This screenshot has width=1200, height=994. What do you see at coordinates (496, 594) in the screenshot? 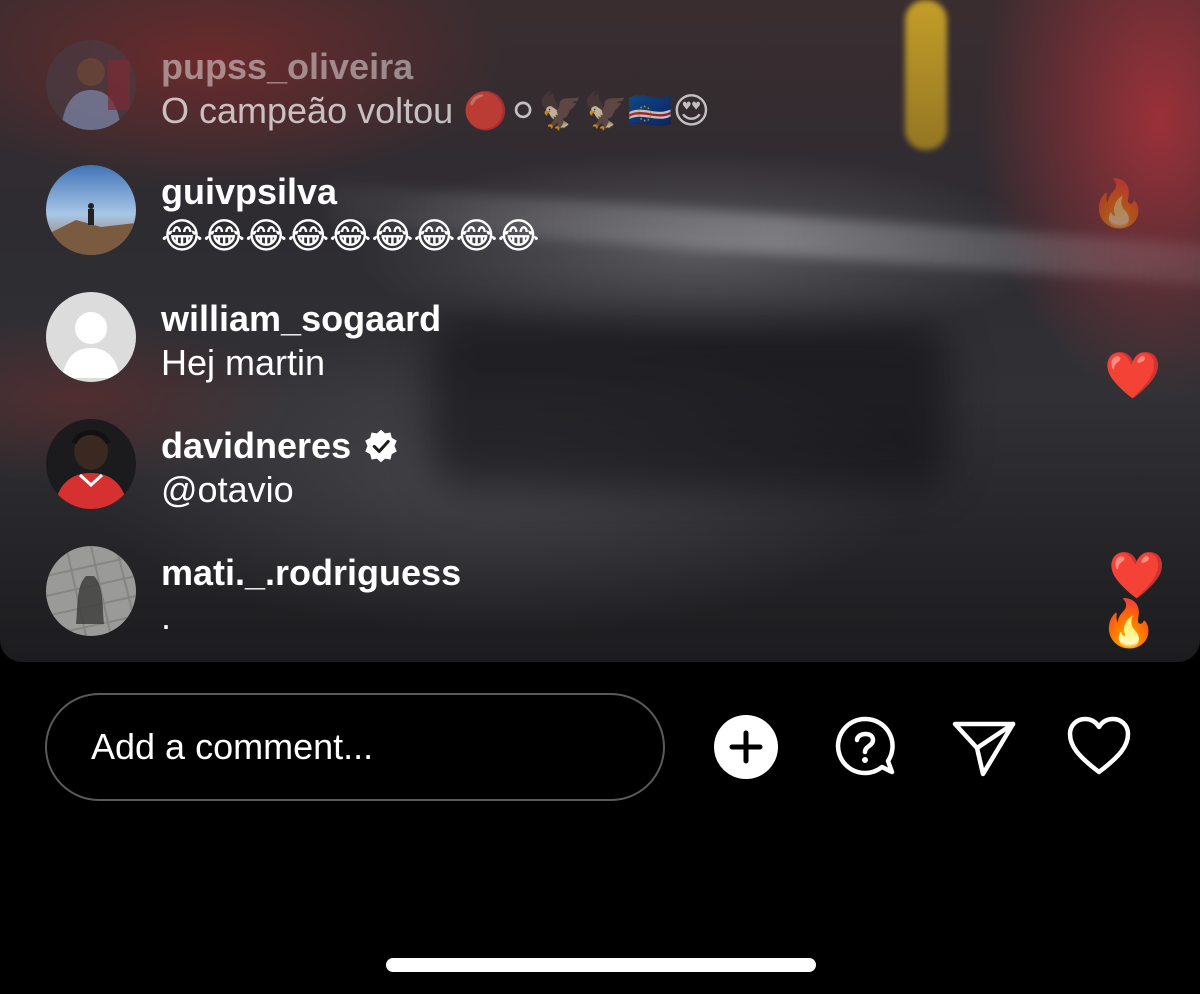
I see `comment-item: mati._.rodriguess .` at bounding box center [496, 594].